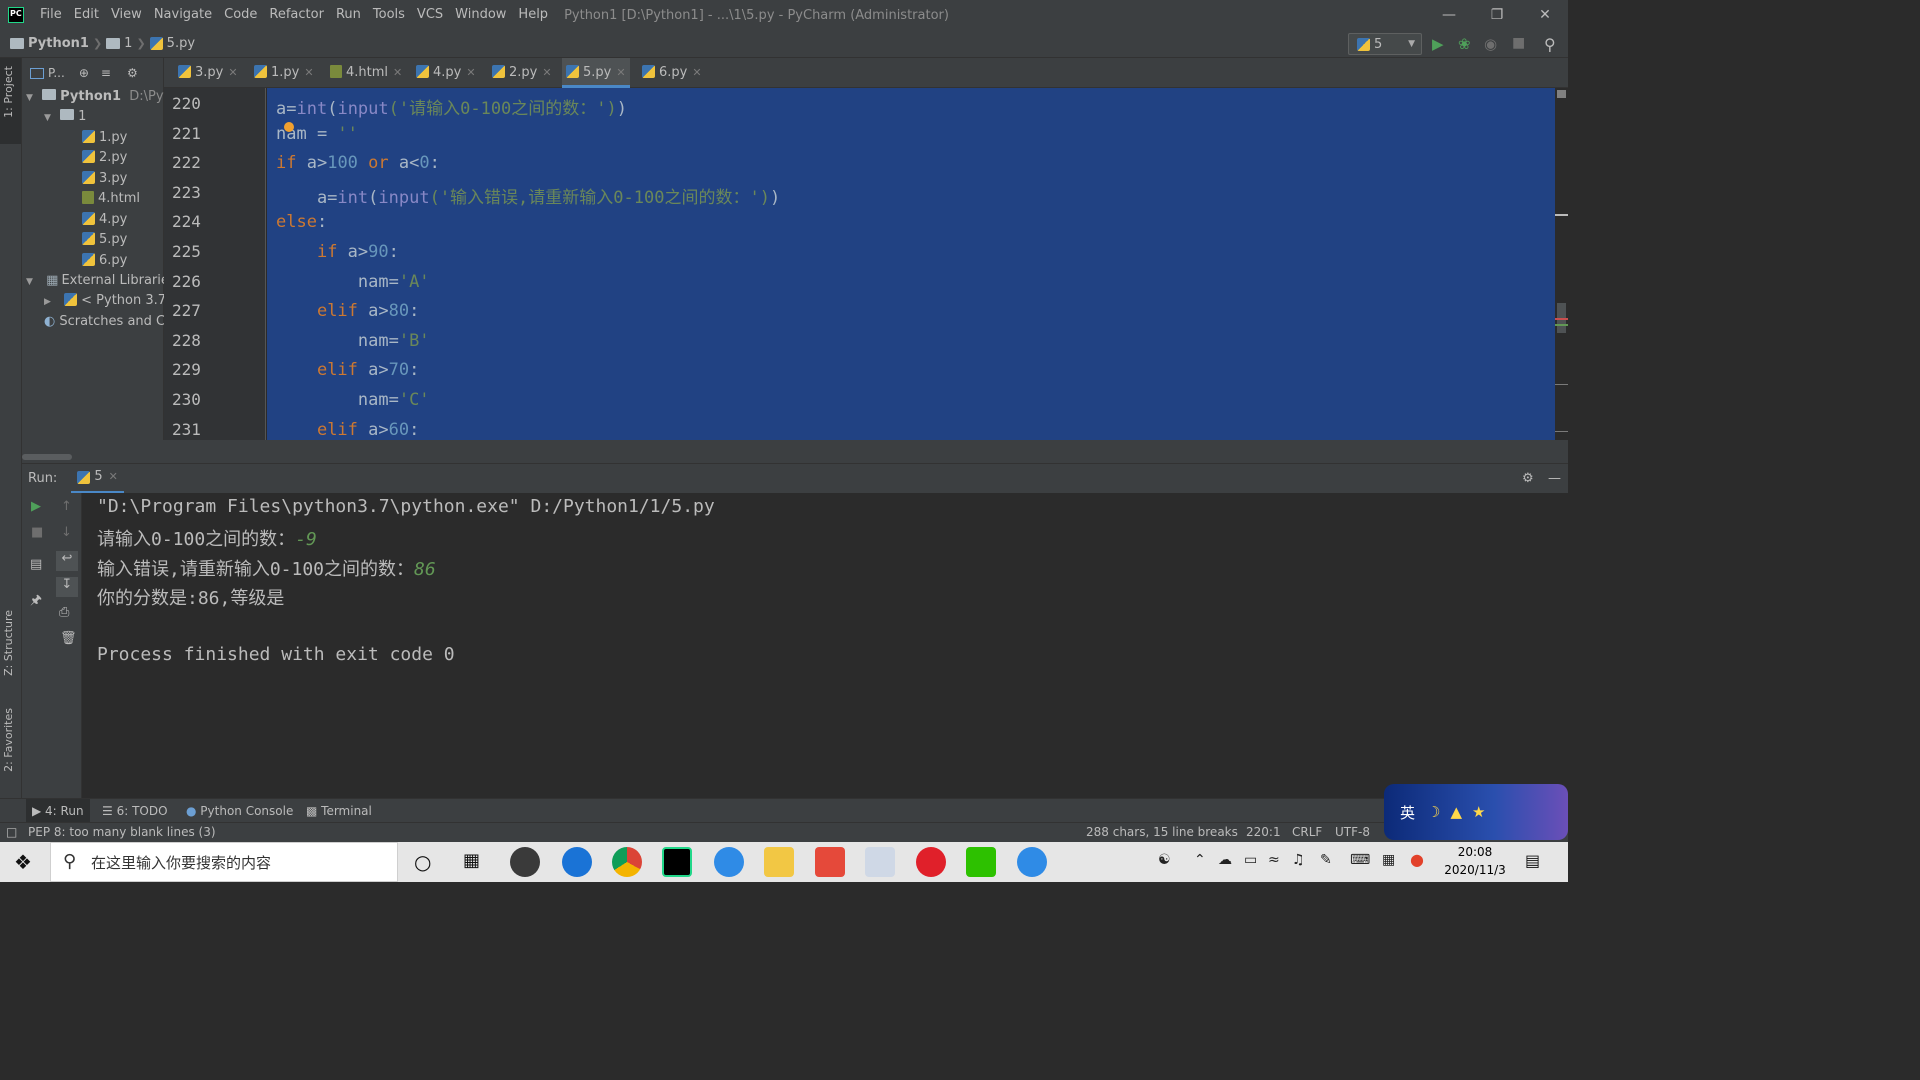  I want to click on menu-window: Window, so click(480, 15).